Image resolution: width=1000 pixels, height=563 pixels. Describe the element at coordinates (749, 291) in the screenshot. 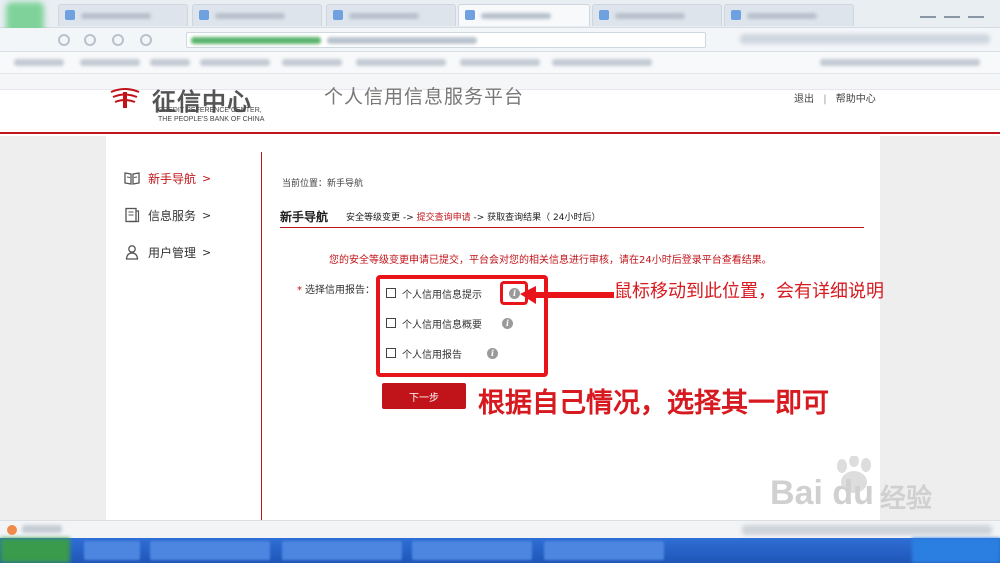

I see `hover-hint-annotation: 鼠标移动到此位置，会有详细说明` at that location.